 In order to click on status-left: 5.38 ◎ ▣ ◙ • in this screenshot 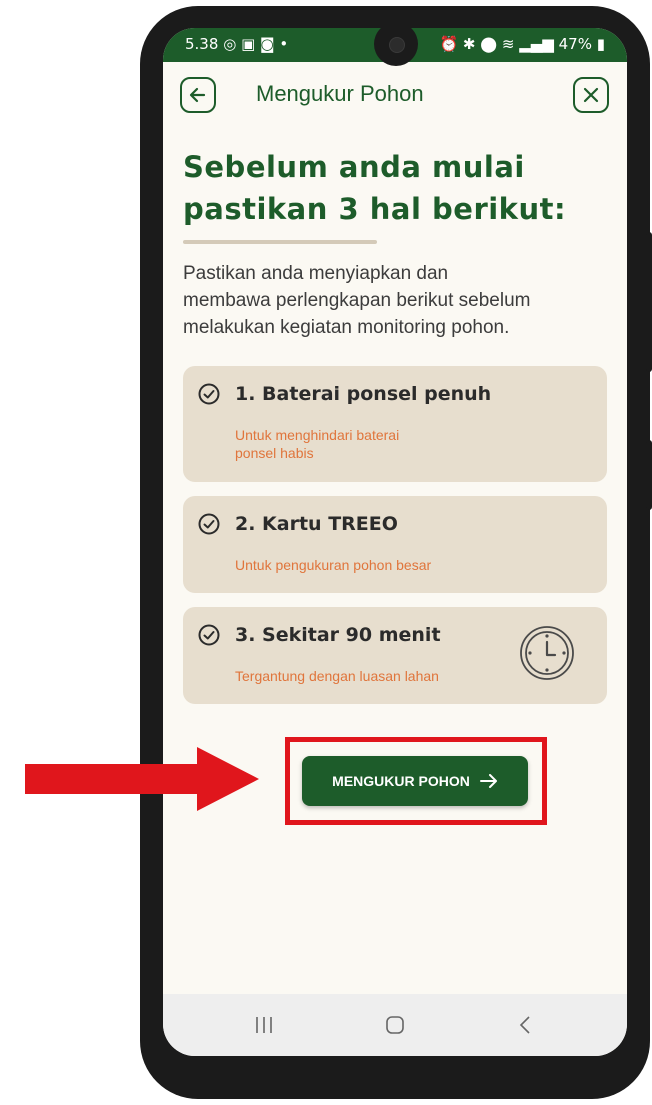, I will do `click(236, 44)`.